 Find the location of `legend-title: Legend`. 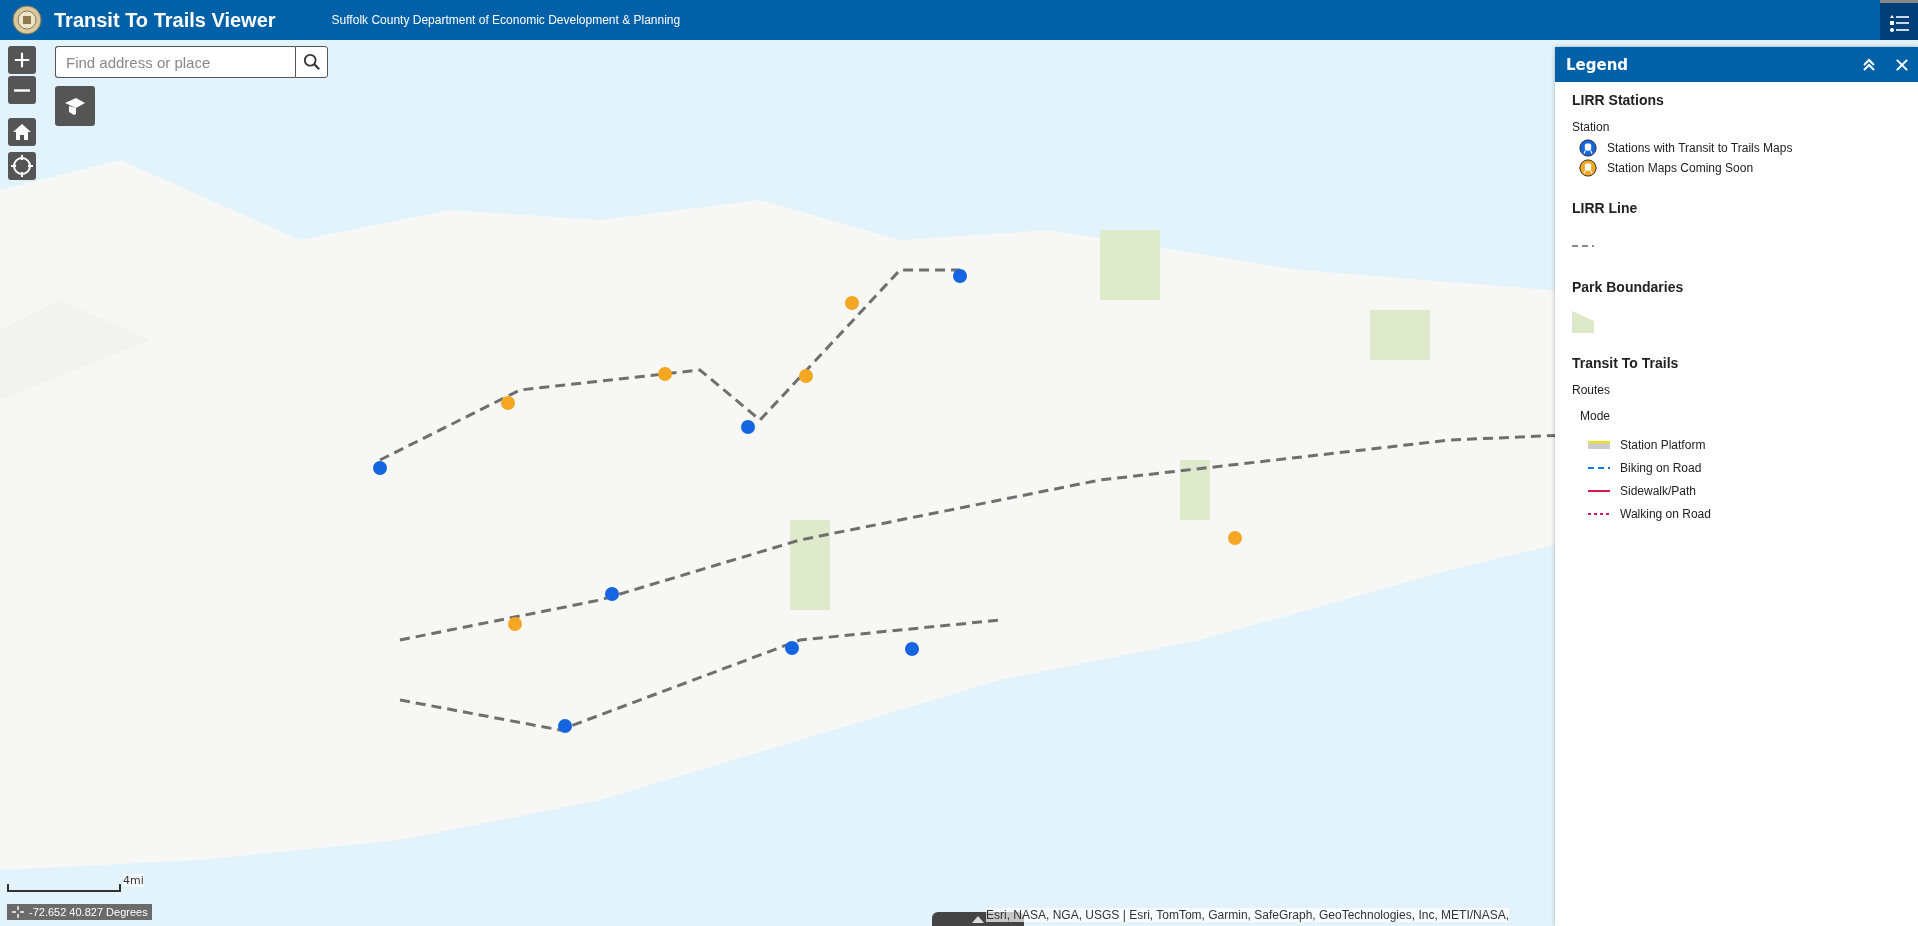

legend-title: Legend is located at coordinates (1597, 64).